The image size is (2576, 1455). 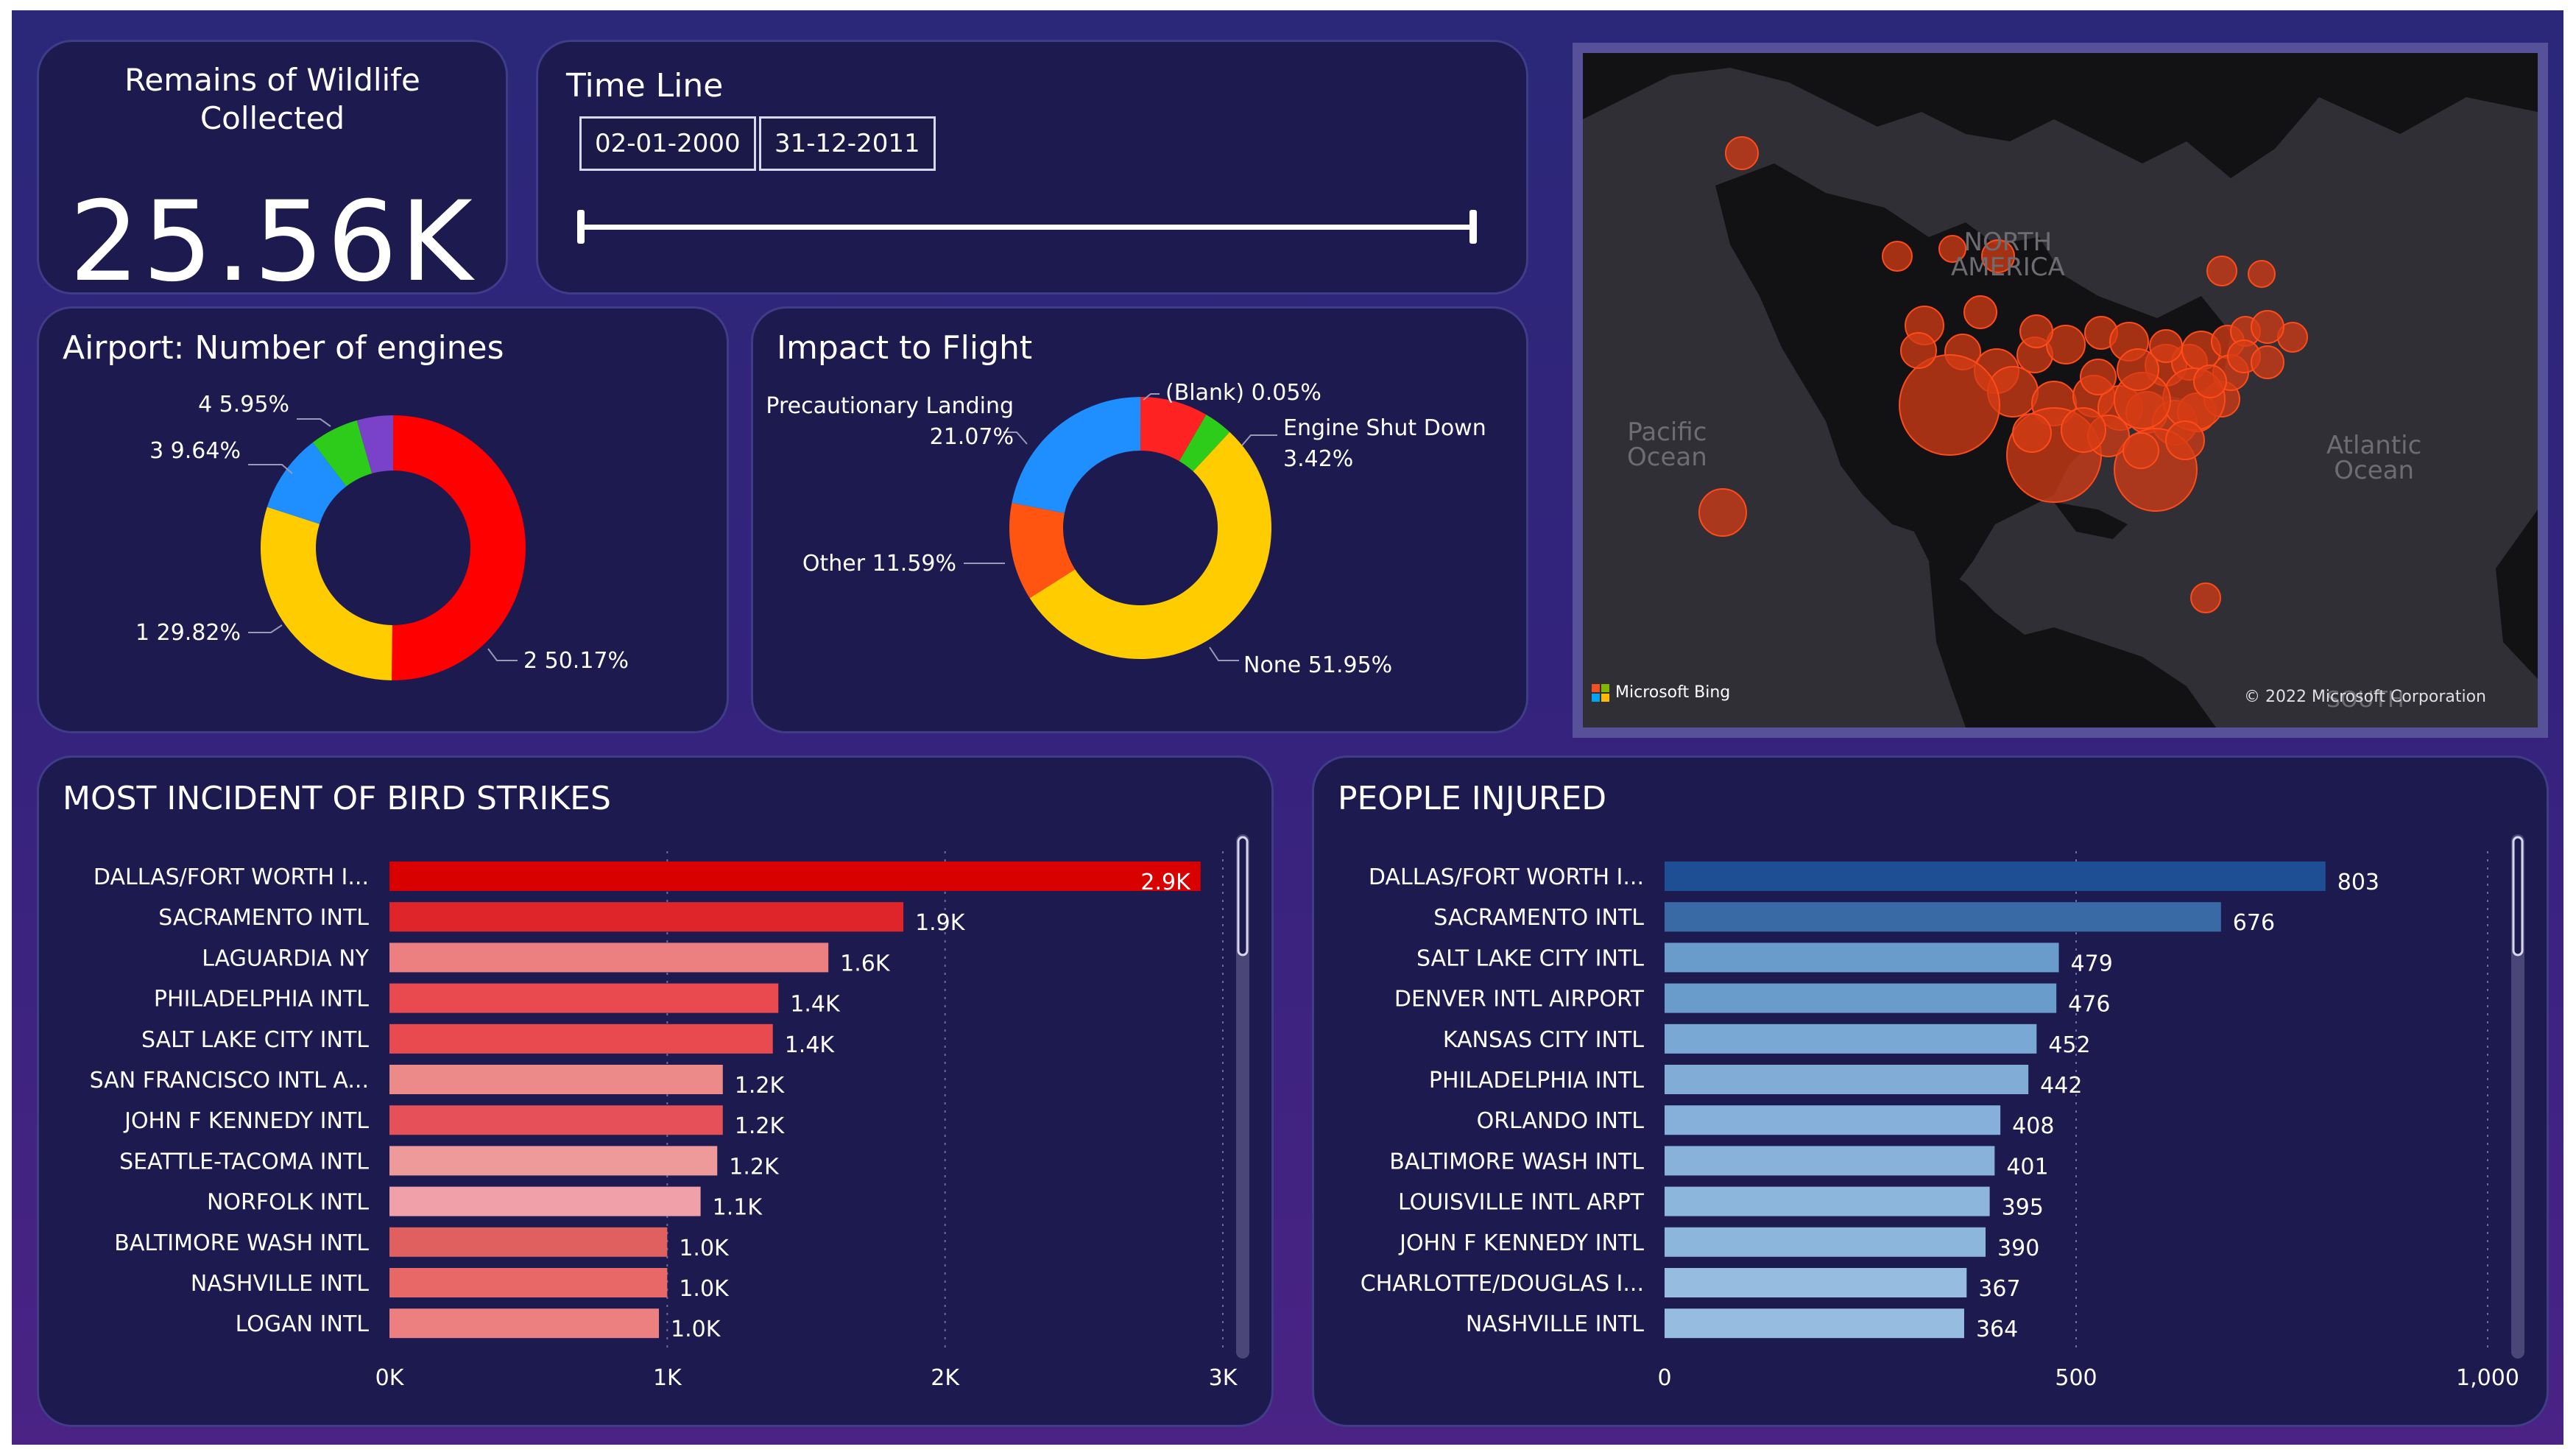 What do you see at coordinates (2374, 458) in the screenshot?
I see `label-atlantic-ocean: Atlantic Ocean` at bounding box center [2374, 458].